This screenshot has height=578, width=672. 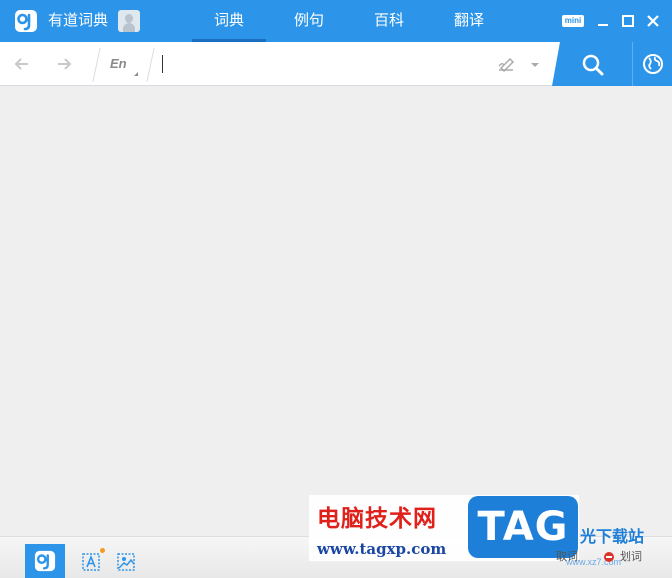 I want to click on watermark-url: www.tagxp.com, so click(x=382, y=549).